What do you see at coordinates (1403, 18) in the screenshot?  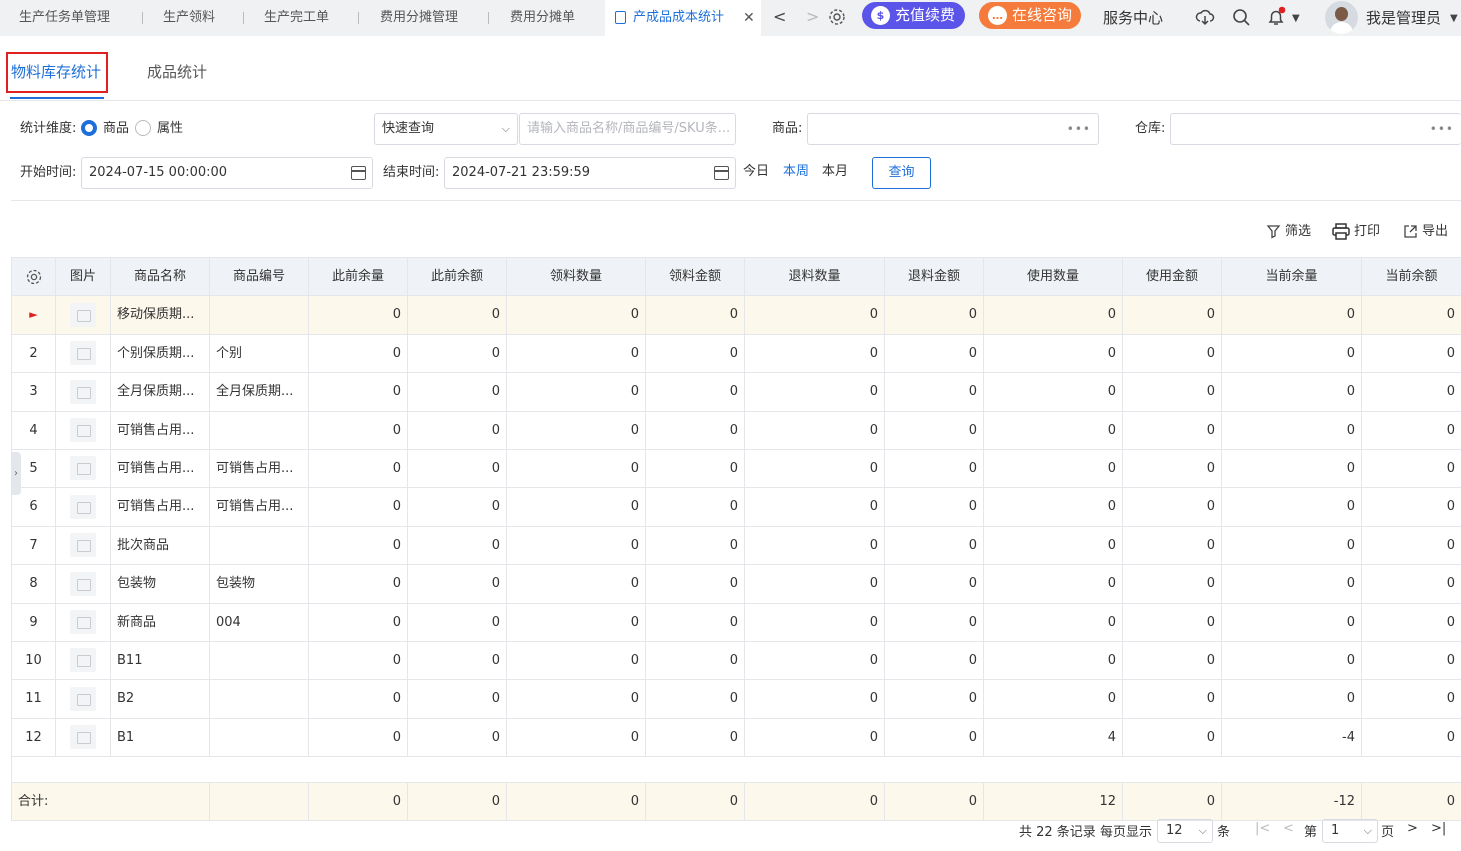 I see `user-menu: 我是管理员` at bounding box center [1403, 18].